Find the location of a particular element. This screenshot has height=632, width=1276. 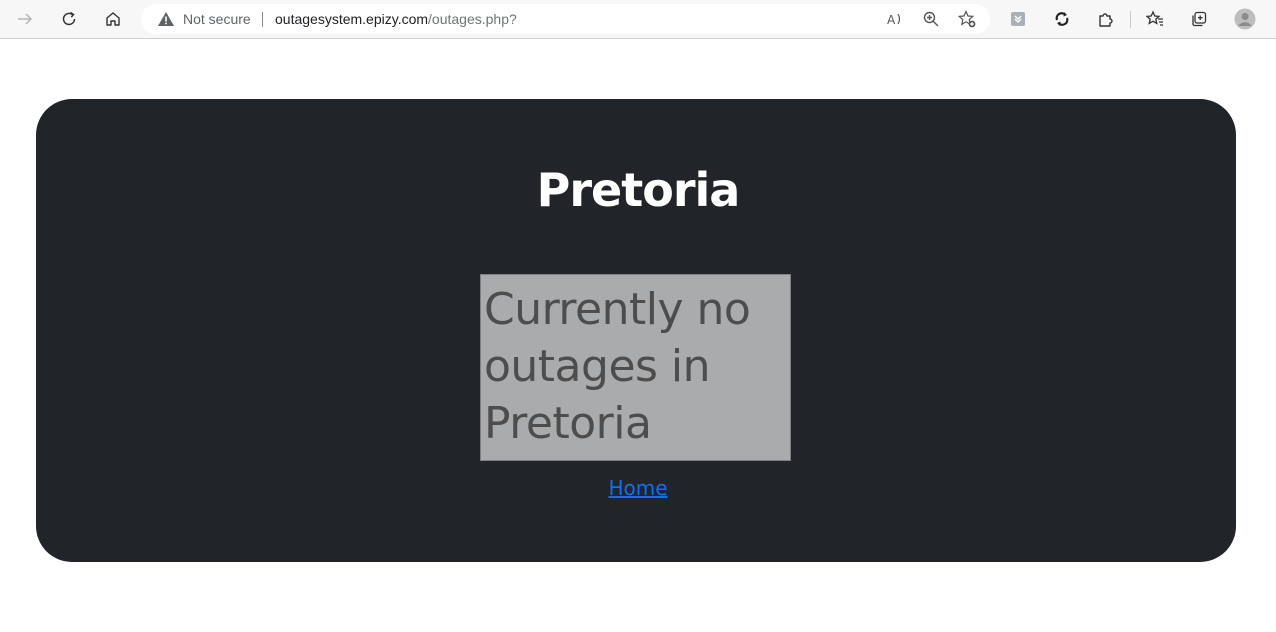

extensions-button is located at coordinates (1106, 19).